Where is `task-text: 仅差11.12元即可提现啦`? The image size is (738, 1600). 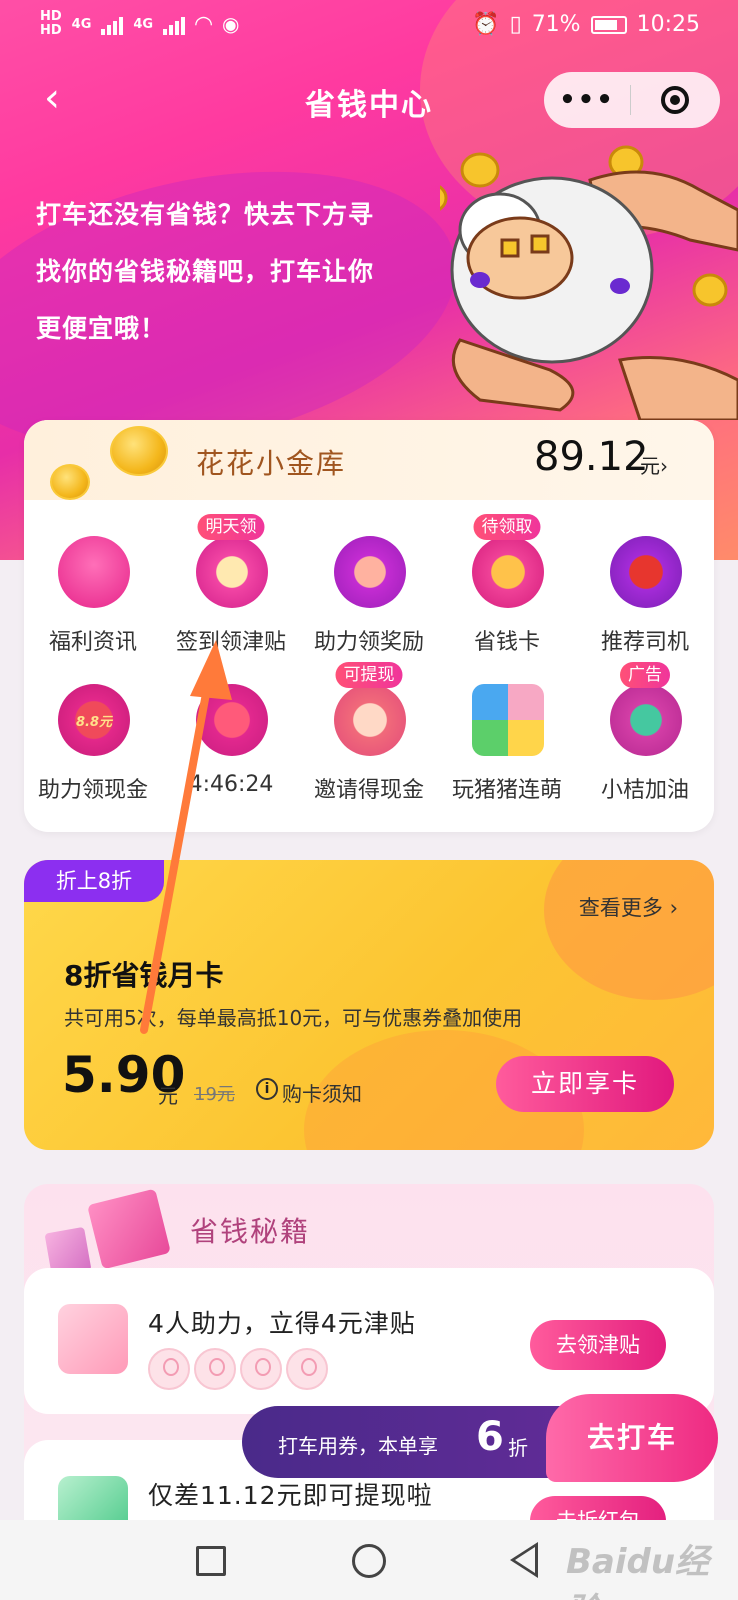 task-text: 仅差11.12元即可提现啦 is located at coordinates (290, 1495).